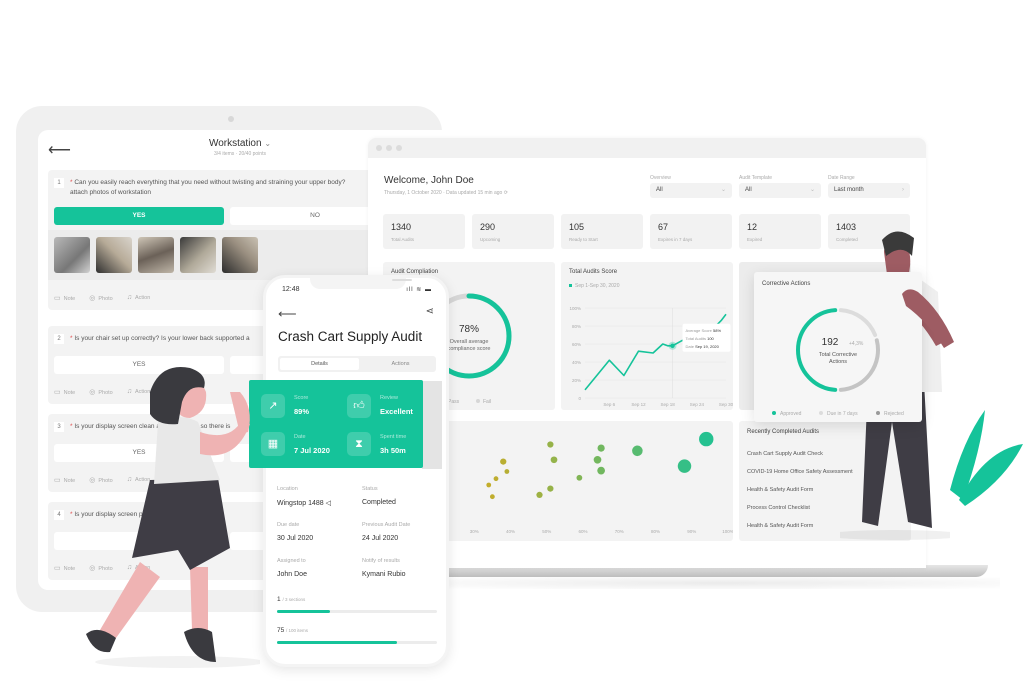 The height and width of the screenshot is (690, 1024). I want to click on status-bar-icons: ıll ≋ ▬, so click(419, 290).